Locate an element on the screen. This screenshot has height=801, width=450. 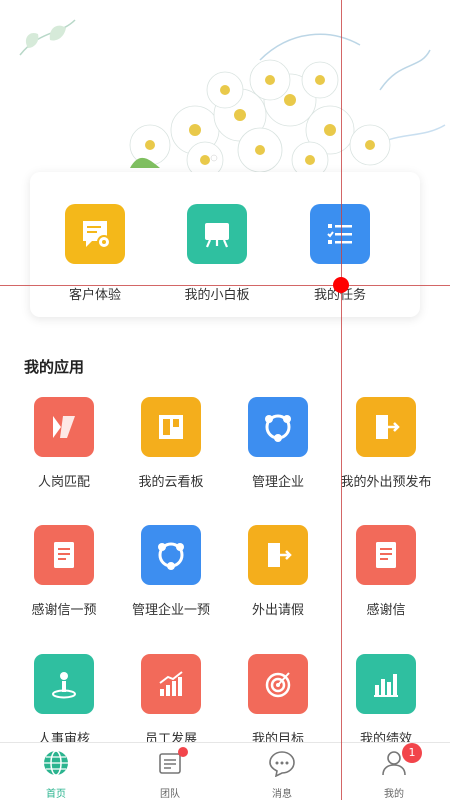
app-staff-development: 员工发展 is located at coordinates (171, 700).